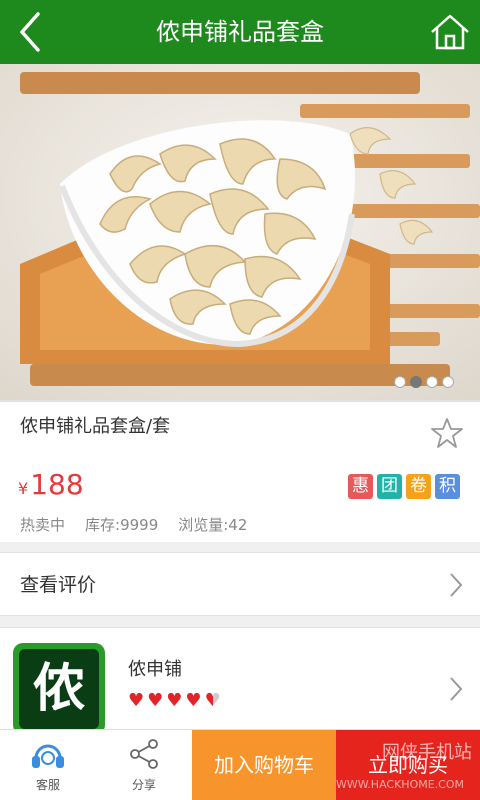  I want to click on customer-service-button: 客服, so click(48, 765).